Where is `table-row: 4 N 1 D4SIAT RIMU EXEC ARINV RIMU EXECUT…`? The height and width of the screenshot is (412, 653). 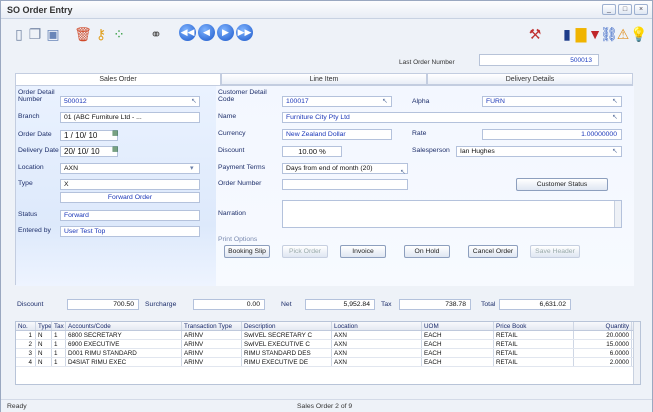
table-row: 4 N 1 D4SIAT RIMU EXEC ARINV RIMU EXECUT… is located at coordinates (328, 362).